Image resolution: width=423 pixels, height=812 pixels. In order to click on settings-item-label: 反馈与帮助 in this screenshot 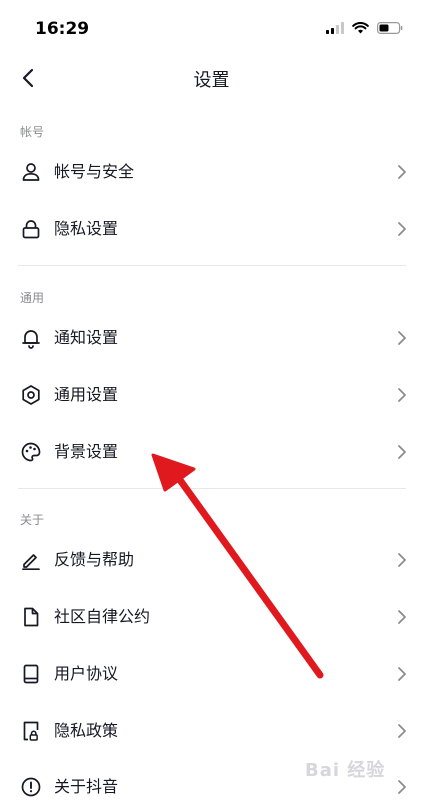, I will do `click(94, 559)`.